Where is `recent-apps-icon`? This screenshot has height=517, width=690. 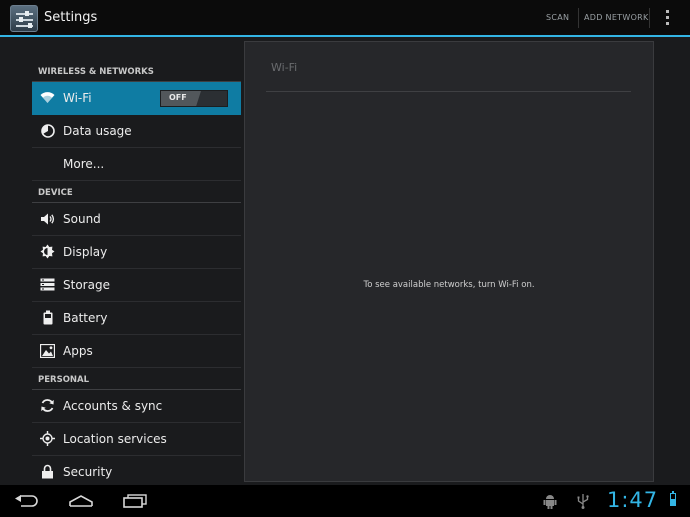
recent-apps-icon is located at coordinates (135, 501).